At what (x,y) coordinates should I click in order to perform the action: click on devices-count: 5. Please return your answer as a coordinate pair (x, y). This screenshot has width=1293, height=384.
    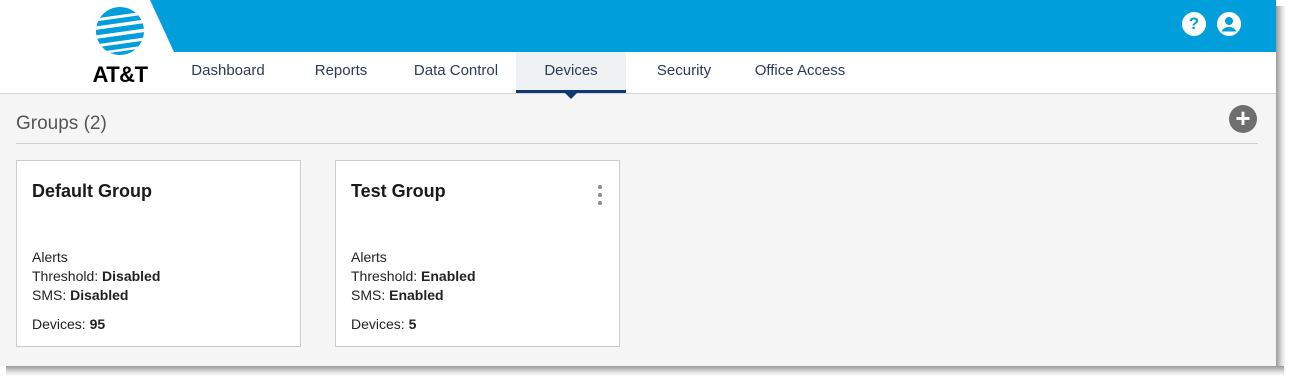
    Looking at the image, I should click on (412, 324).